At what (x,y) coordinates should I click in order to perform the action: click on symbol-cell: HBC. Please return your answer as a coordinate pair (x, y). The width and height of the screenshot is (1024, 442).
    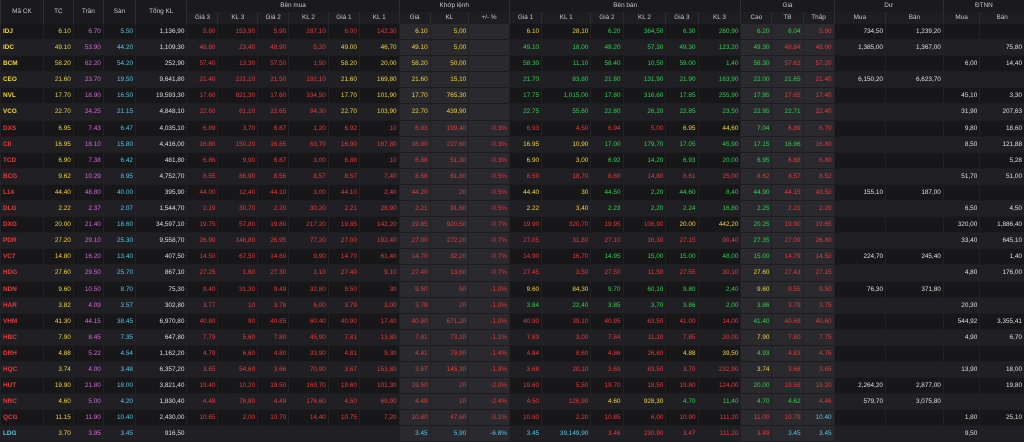
    Looking at the image, I should click on (22, 337).